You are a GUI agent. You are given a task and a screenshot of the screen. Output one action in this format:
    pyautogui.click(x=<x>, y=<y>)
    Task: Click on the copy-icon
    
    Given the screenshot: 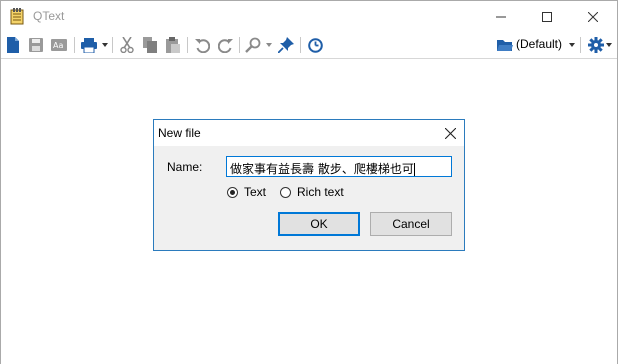 What is the action you would take?
    pyautogui.click(x=150, y=45)
    